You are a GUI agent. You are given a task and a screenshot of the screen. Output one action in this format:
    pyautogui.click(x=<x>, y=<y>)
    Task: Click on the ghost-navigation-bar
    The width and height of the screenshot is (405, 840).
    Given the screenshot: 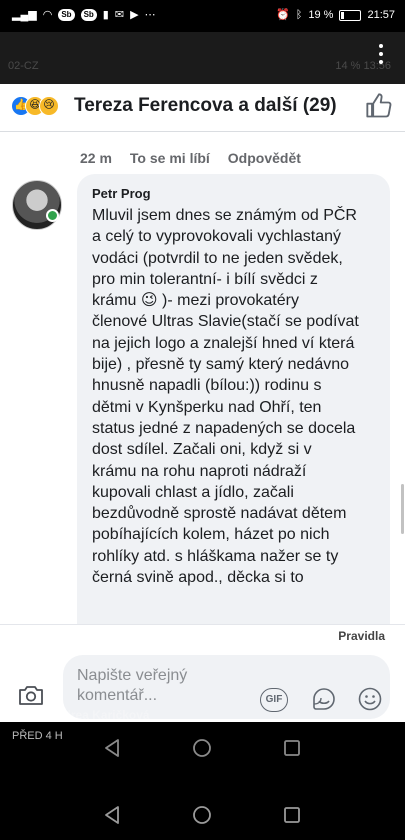 What is the action you would take?
    pyautogui.click(x=202, y=748)
    